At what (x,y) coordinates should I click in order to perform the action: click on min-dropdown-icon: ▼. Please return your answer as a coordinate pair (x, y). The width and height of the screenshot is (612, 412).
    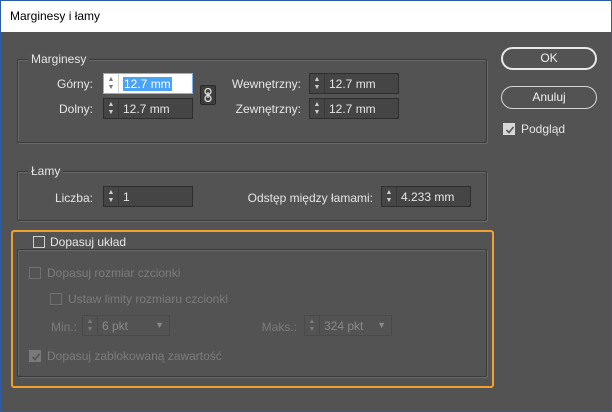
    Looking at the image, I should click on (159, 325).